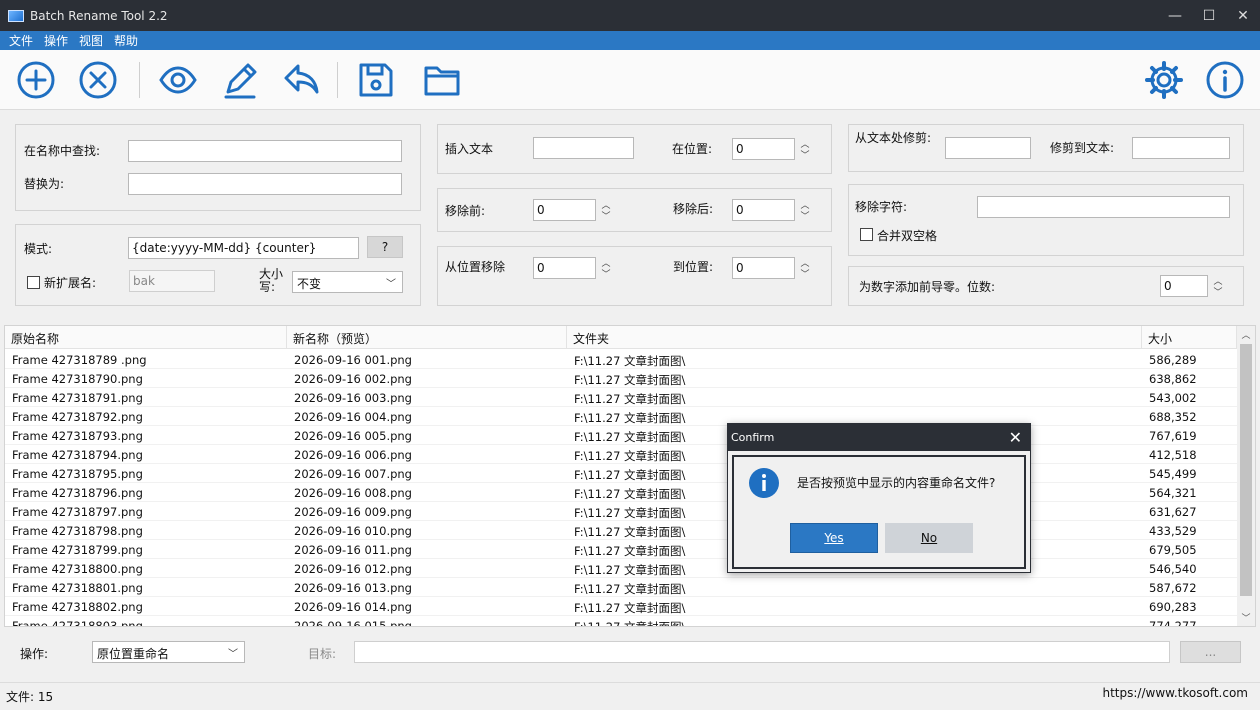 This screenshot has width=1260, height=710. I want to click on menu-view: 视图, so click(91, 40).